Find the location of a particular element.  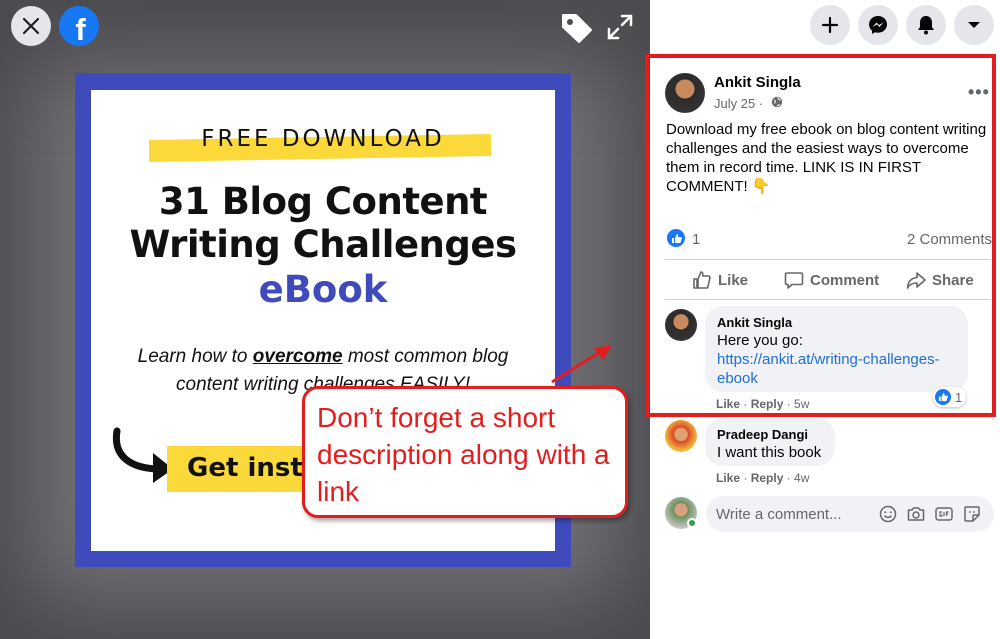

desc-prefix: Learn how to is located at coordinates (195, 356).